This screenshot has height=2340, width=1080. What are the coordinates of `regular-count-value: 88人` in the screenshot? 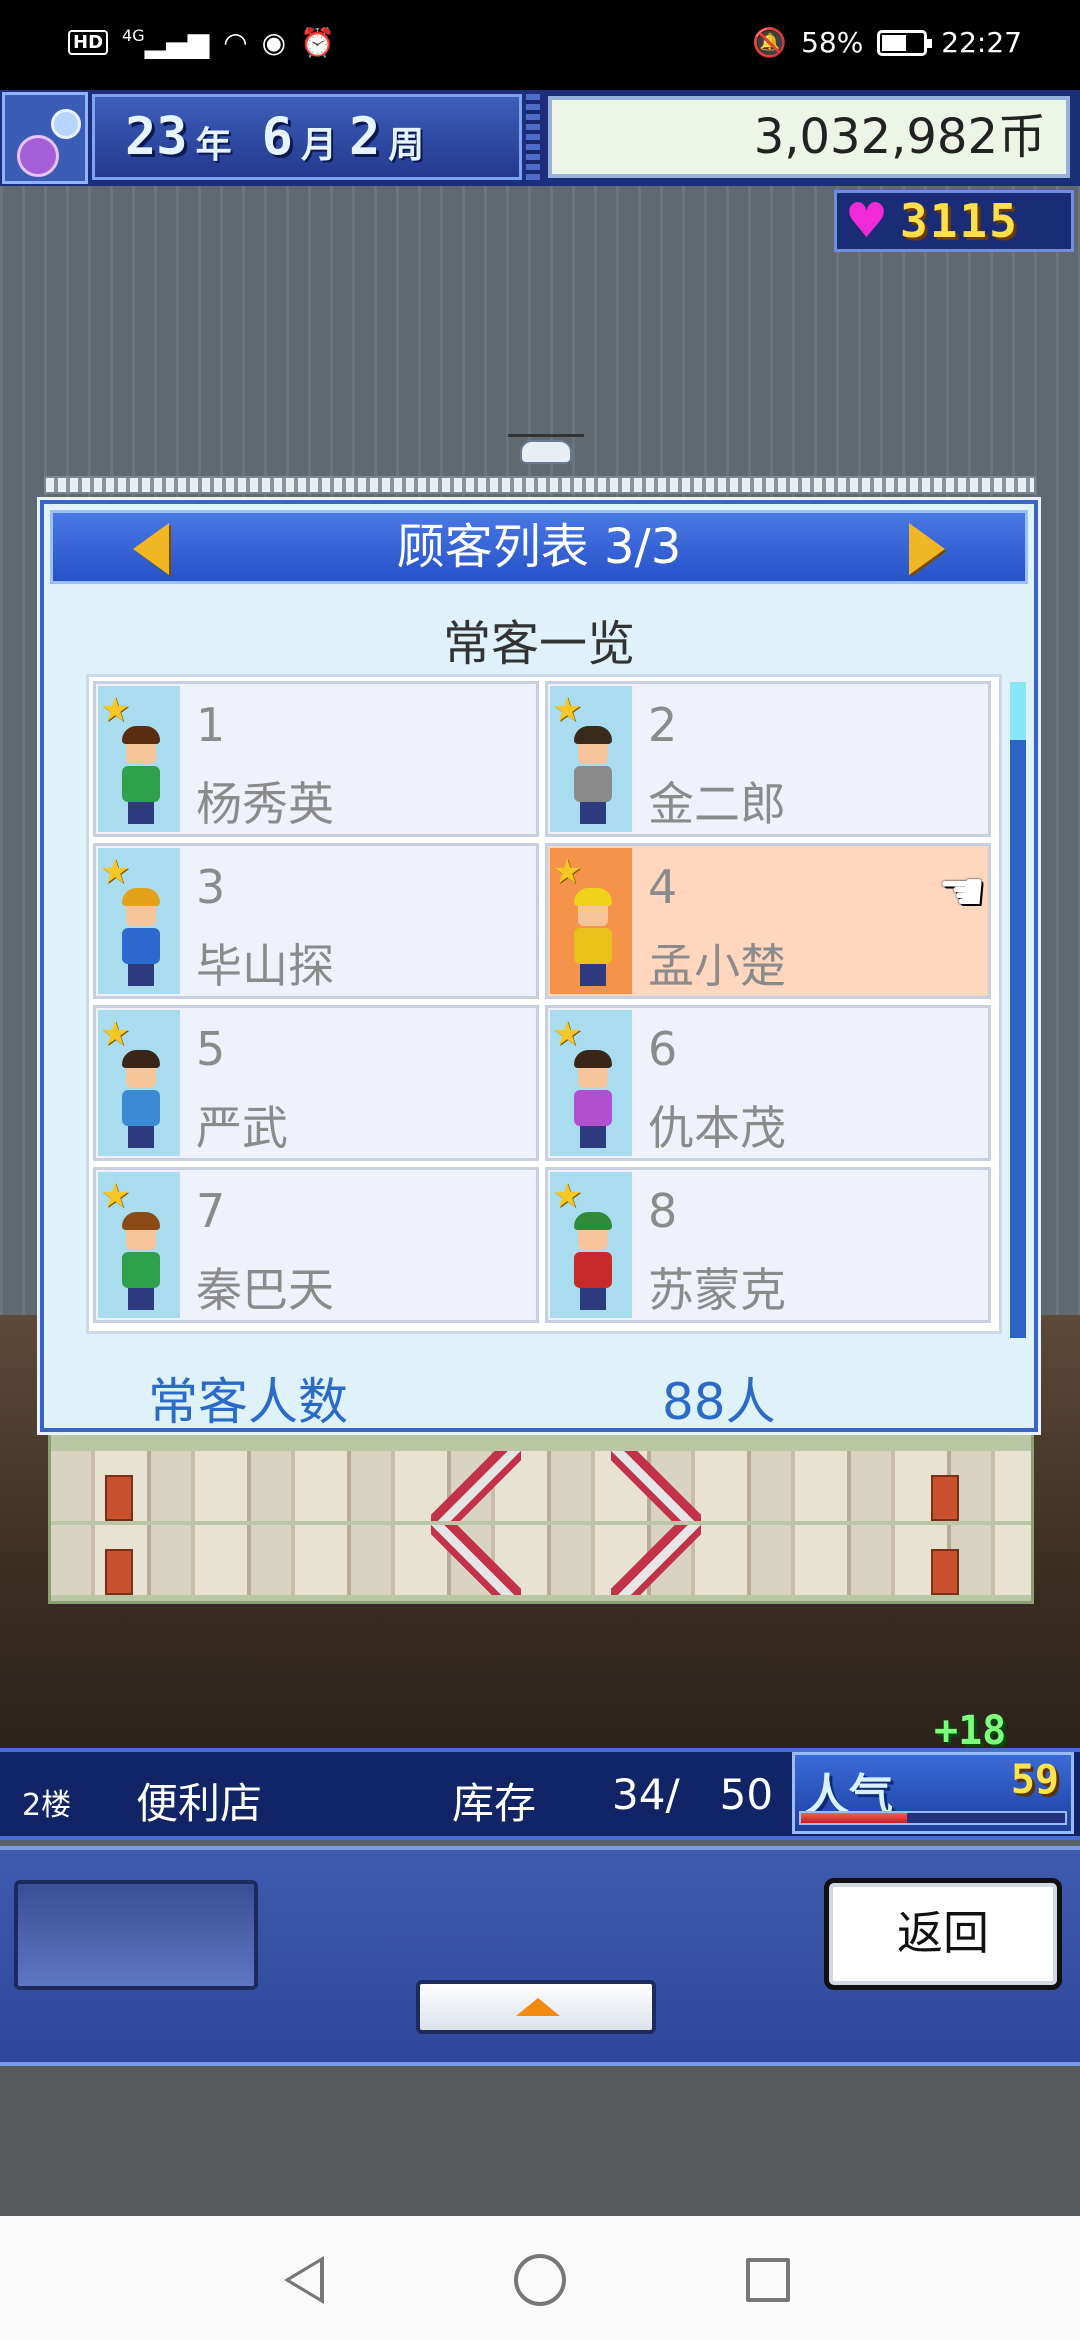 It's located at (719, 1402).